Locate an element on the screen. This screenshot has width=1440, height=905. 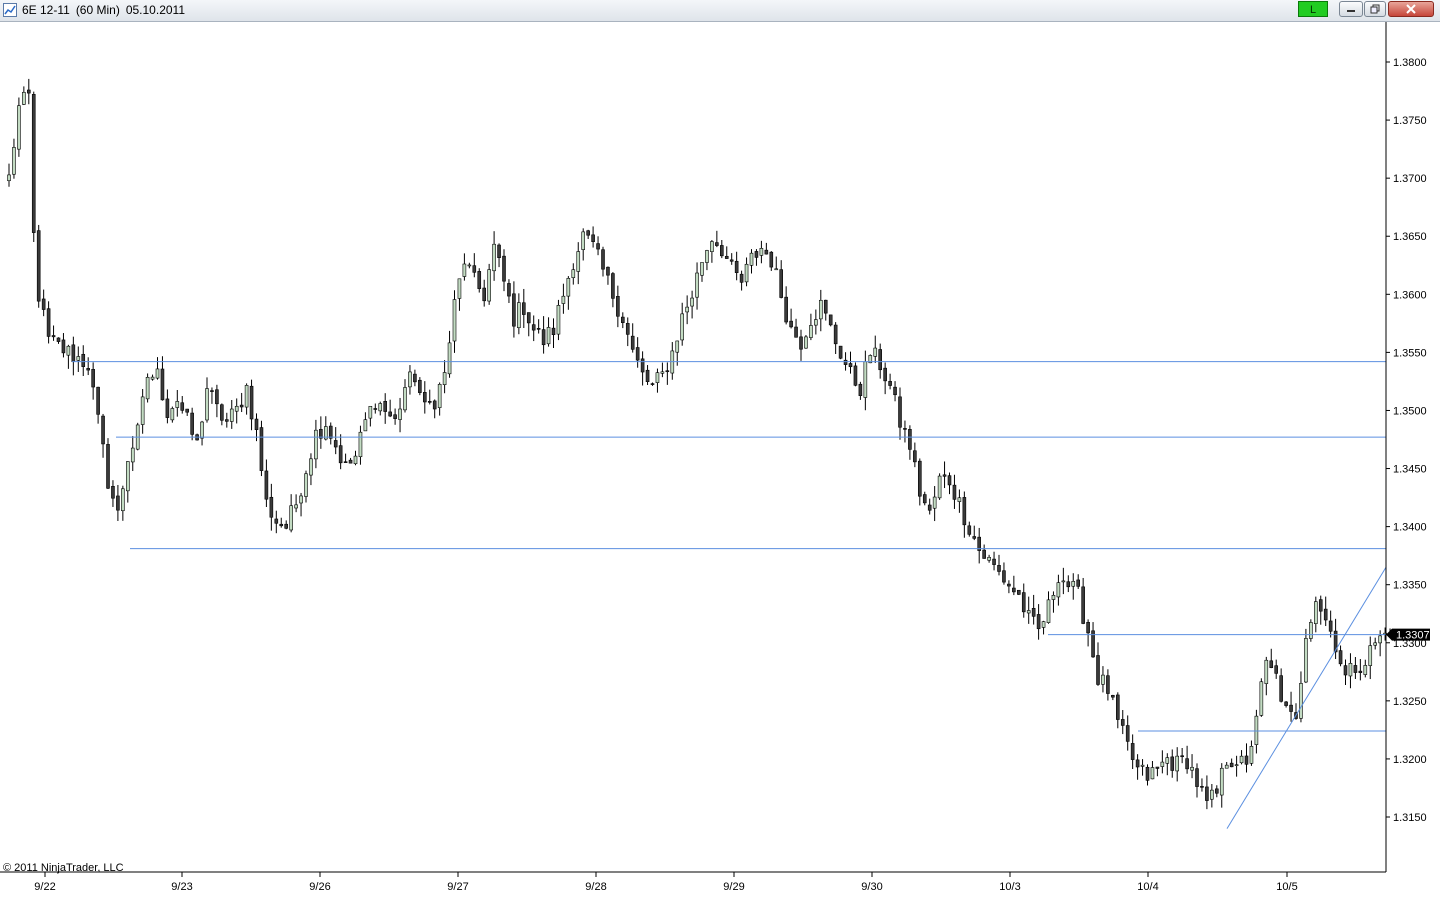
minimize-button is located at coordinates (1351, 9).